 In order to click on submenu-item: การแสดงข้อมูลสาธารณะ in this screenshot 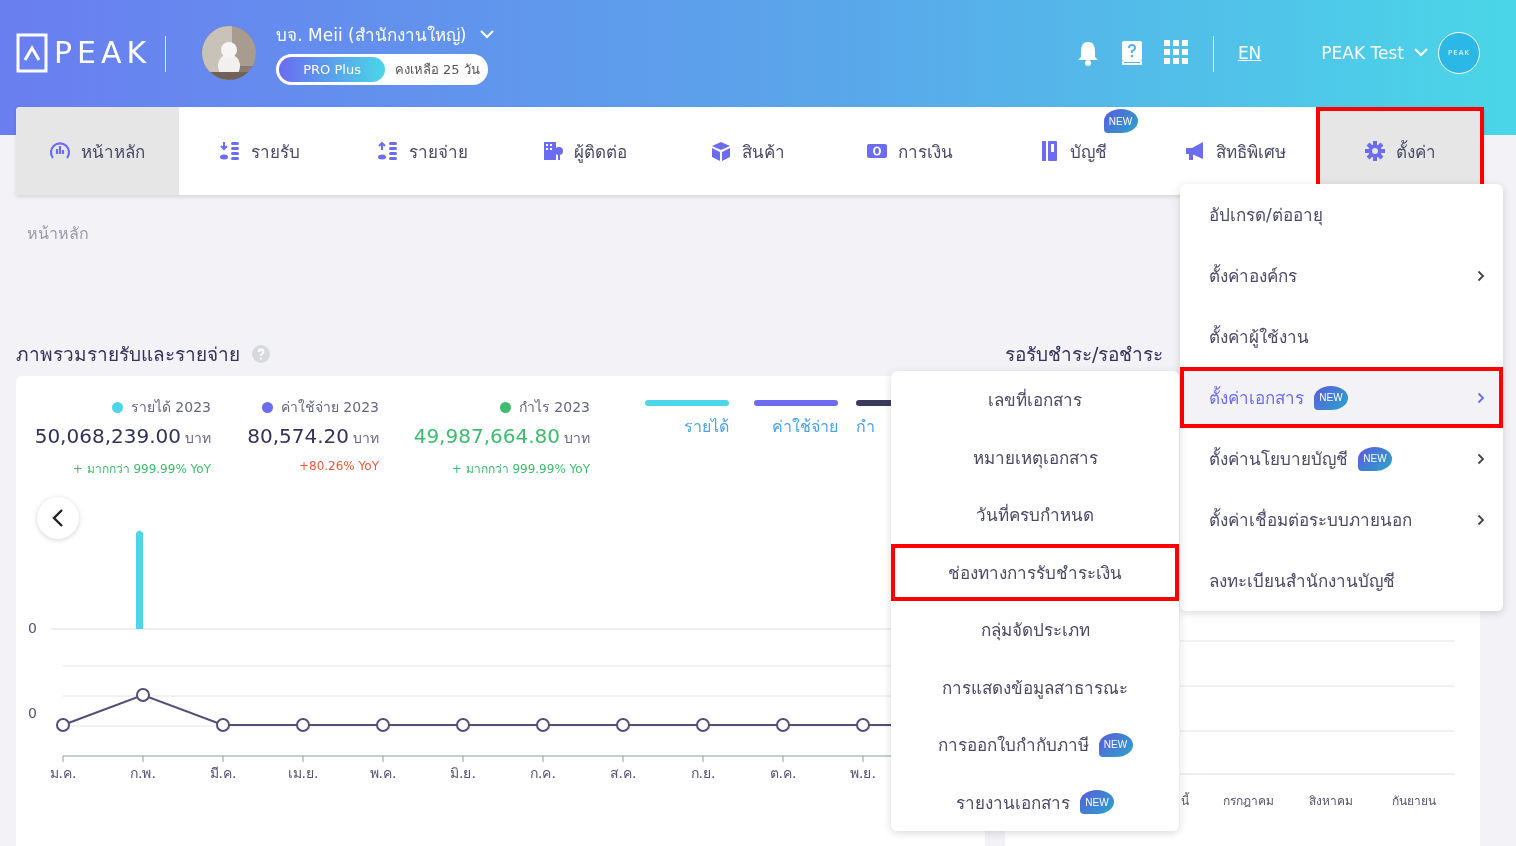, I will do `click(1035, 687)`.